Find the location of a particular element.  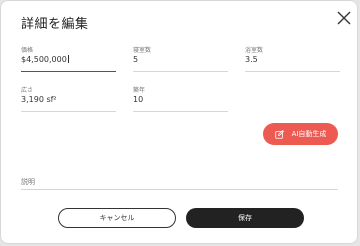

area-field: 広さ 3,190 sf² is located at coordinates (68, 99).